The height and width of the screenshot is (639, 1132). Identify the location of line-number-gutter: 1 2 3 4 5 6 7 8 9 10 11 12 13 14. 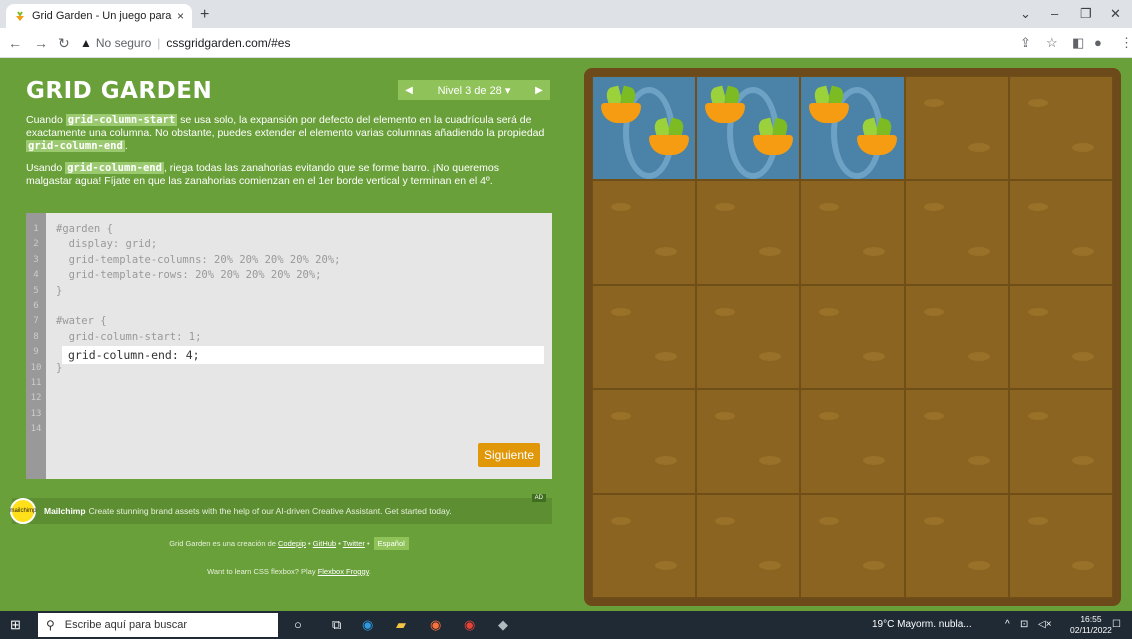
(36, 346).